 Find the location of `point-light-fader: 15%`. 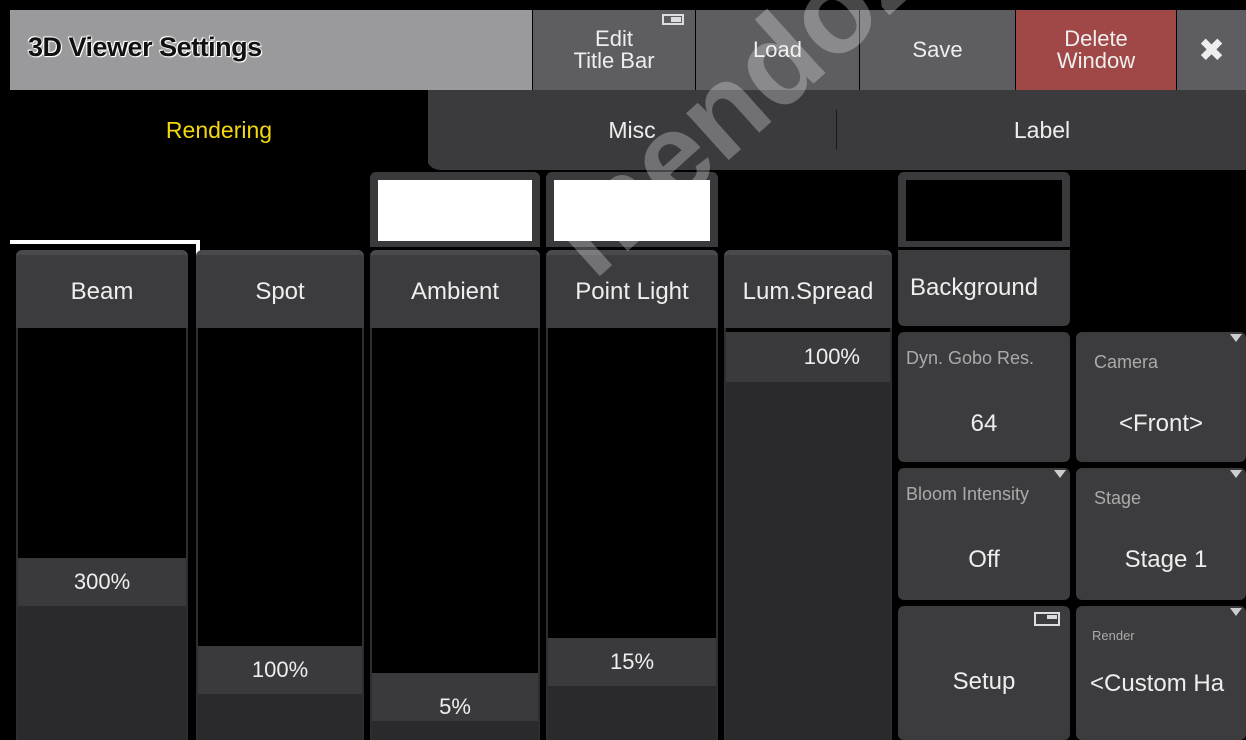

point-light-fader: 15% is located at coordinates (632, 534).